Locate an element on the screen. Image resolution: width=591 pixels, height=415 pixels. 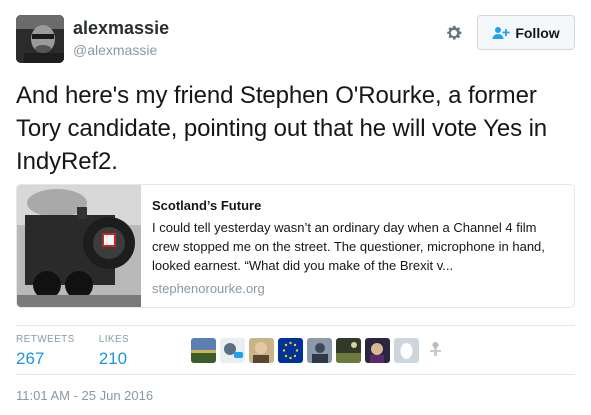
timestamp: 11:01 AM - 25 Jun 2016 is located at coordinates (84, 395).